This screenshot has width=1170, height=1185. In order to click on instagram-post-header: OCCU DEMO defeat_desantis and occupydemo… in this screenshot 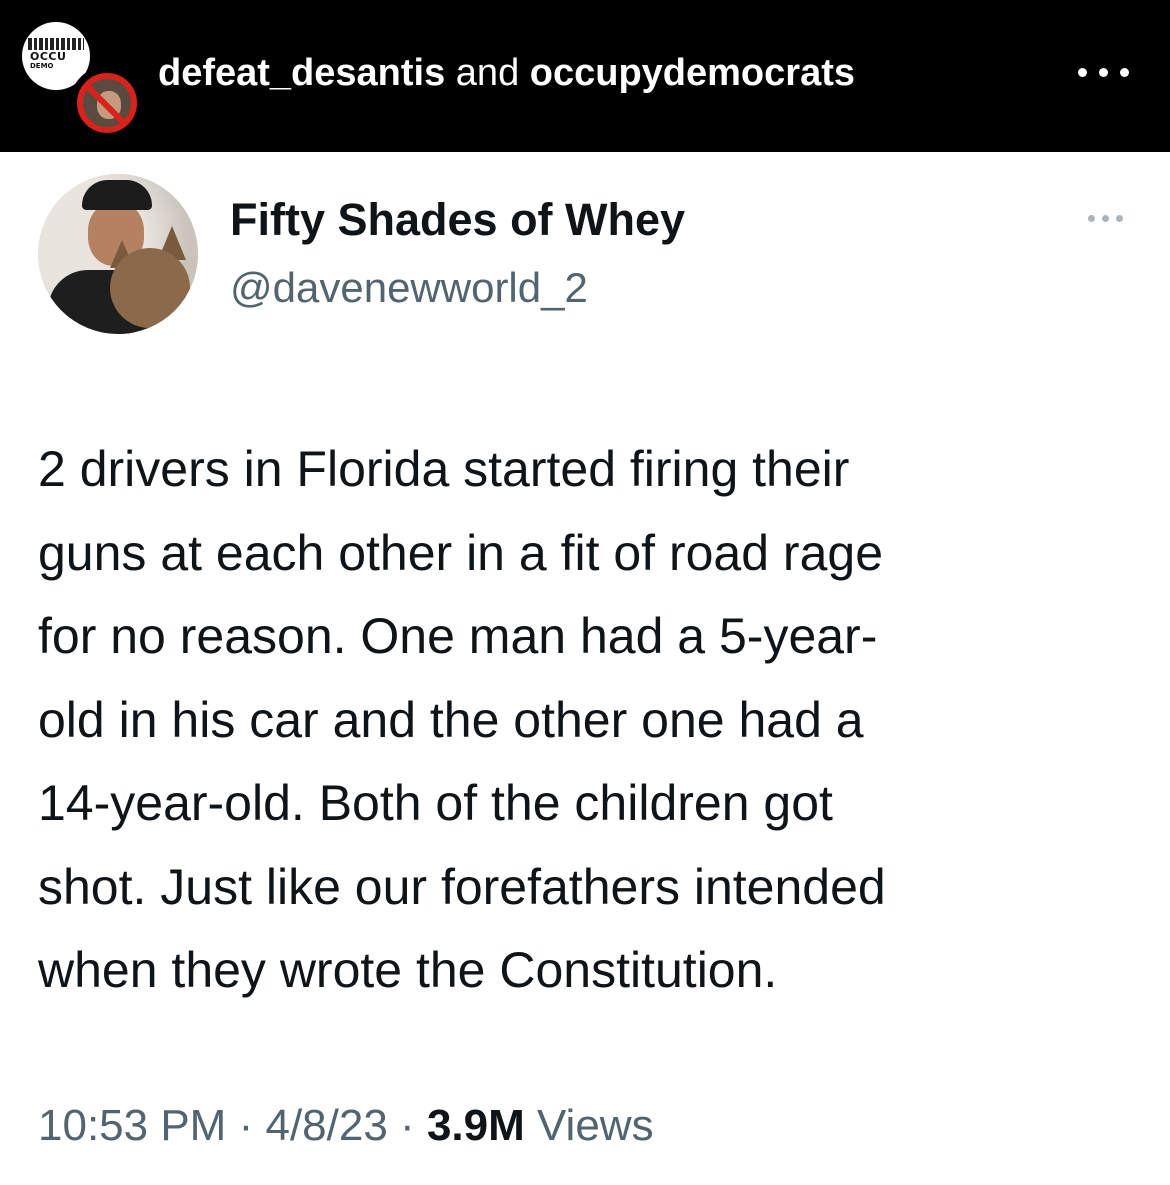, I will do `click(585, 76)`.